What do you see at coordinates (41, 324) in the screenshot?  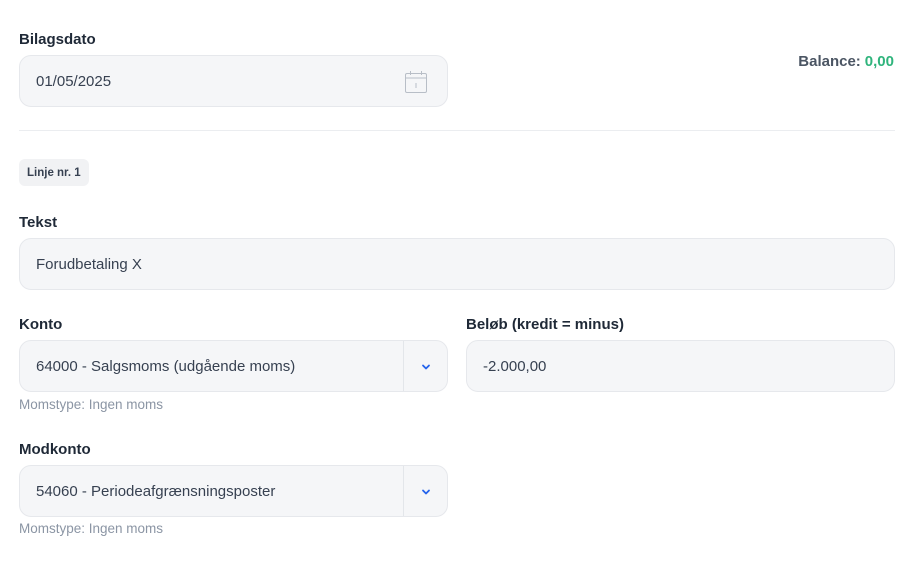 I see `konto-label: Konto` at bounding box center [41, 324].